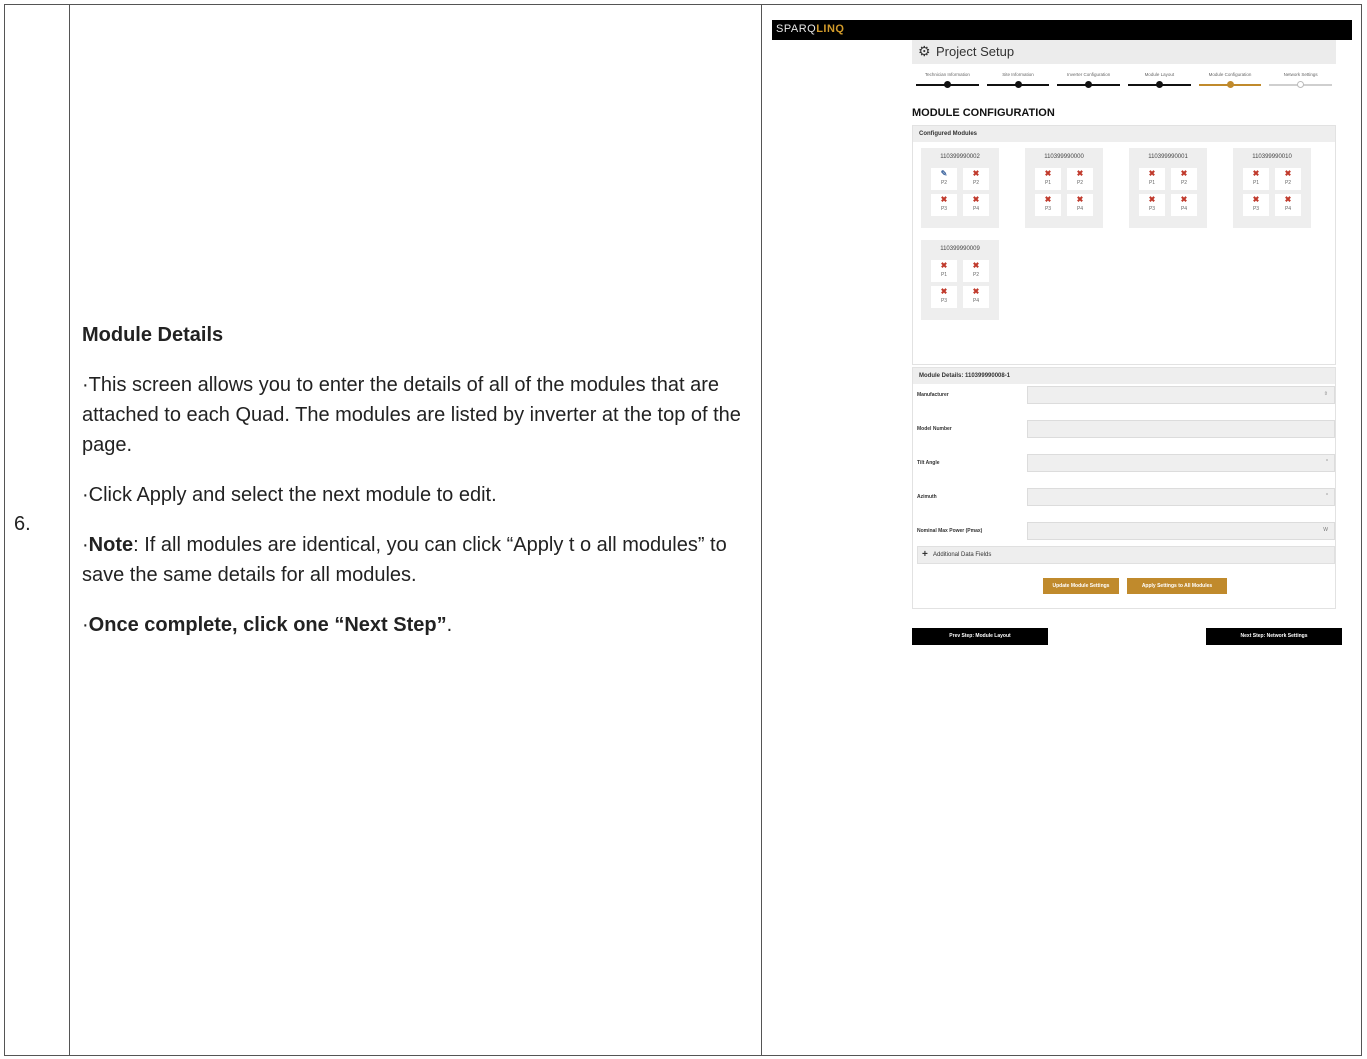 The height and width of the screenshot is (1059, 1367). Describe the element at coordinates (960, 280) in the screenshot. I see `inverter-card: 110399990009 ✖ P1 ✖ P2 ✖ P3 ✖ P4` at that location.